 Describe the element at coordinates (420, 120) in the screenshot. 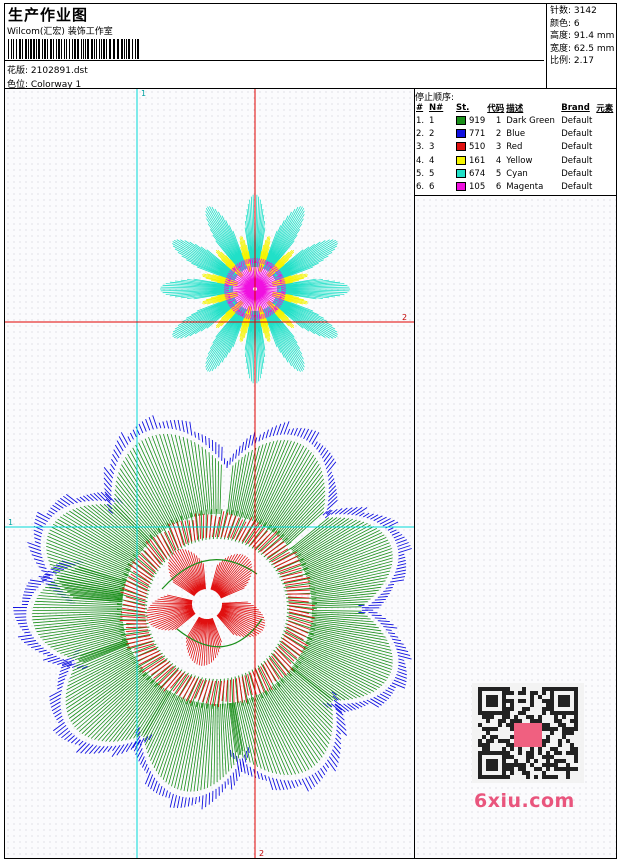

I see `cell-index: 1.` at that location.